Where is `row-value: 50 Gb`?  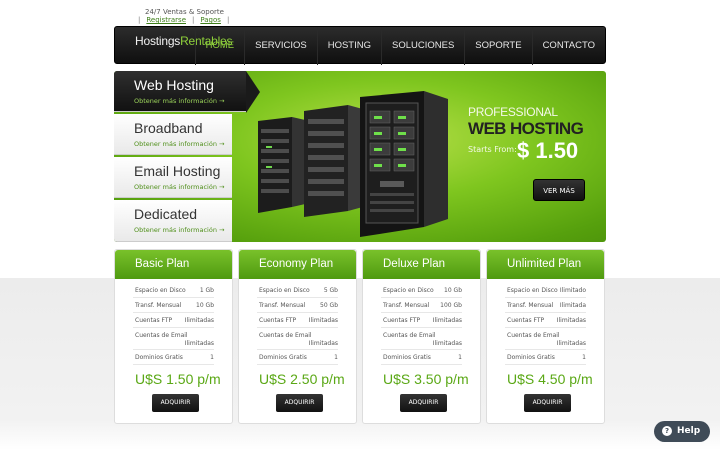
row-value: 50 Gb is located at coordinates (329, 305).